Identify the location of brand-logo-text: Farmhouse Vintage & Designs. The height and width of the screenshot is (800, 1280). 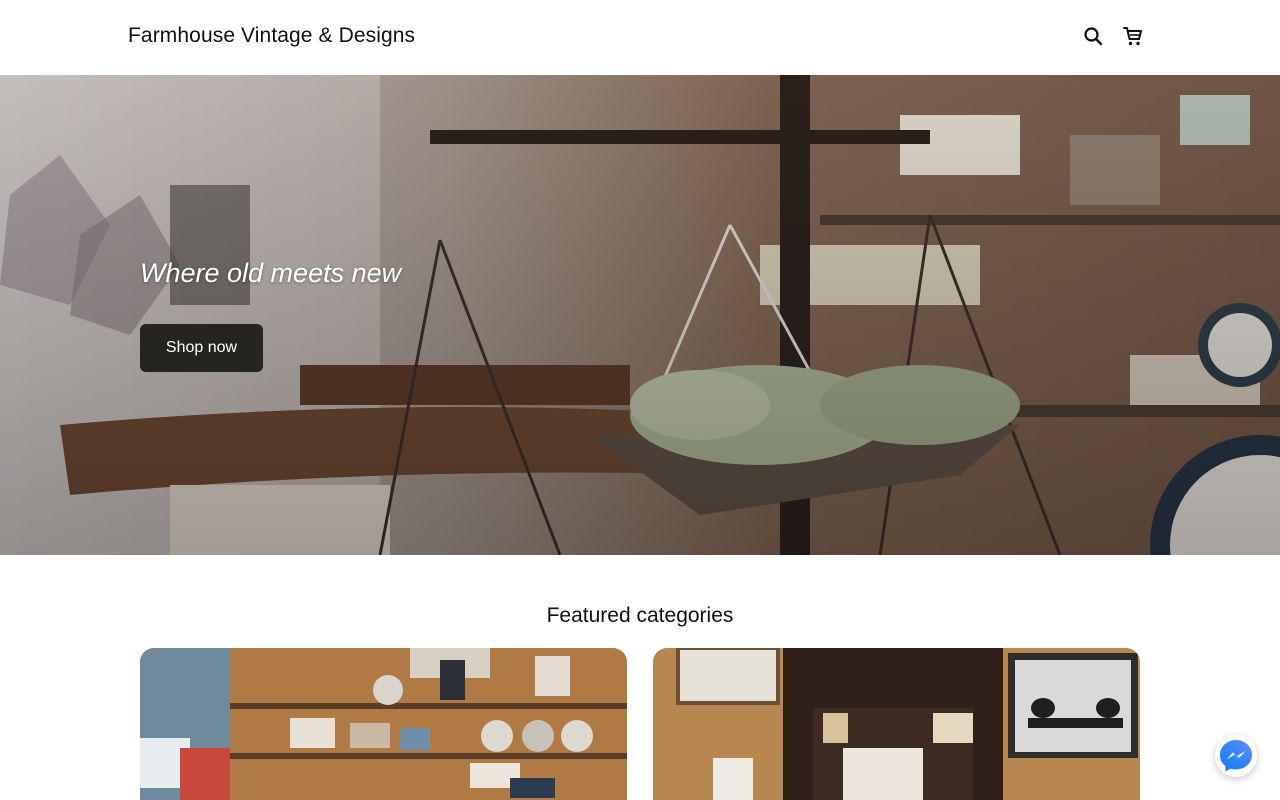
(271, 36).